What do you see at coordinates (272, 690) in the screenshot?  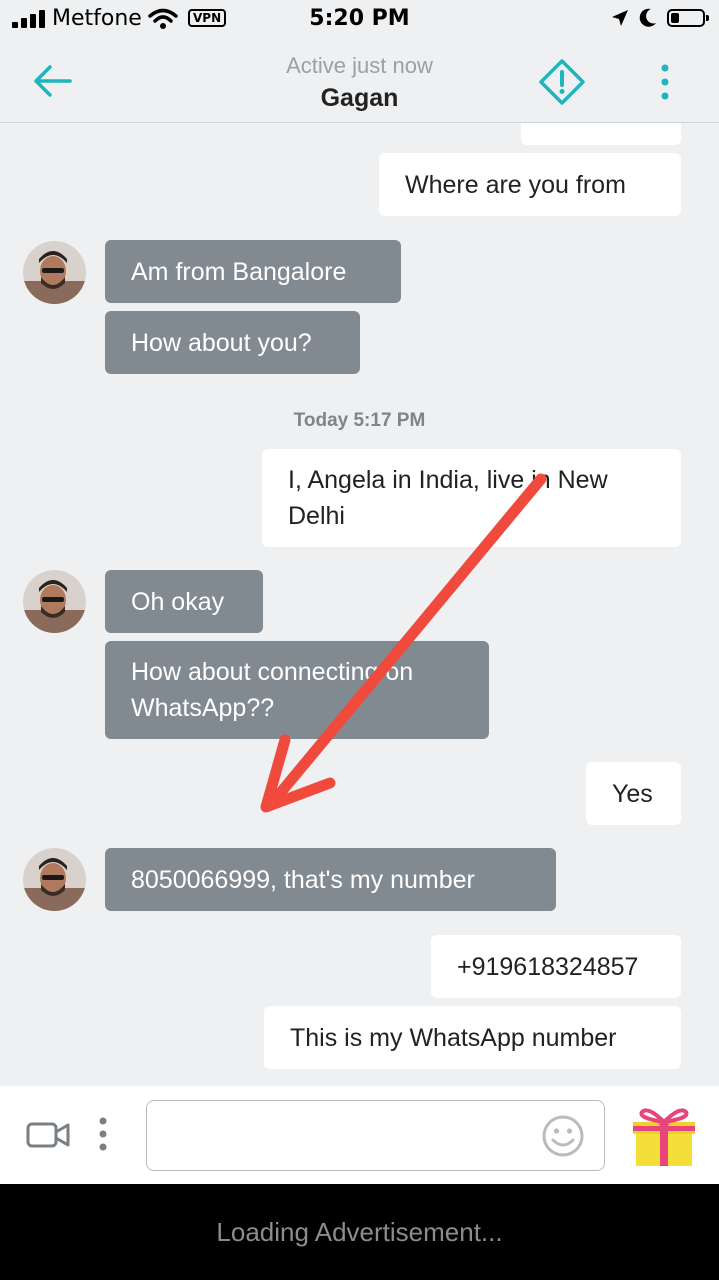 I see `message-text: How about connecting on WhatsApp??` at bounding box center [272, 690].